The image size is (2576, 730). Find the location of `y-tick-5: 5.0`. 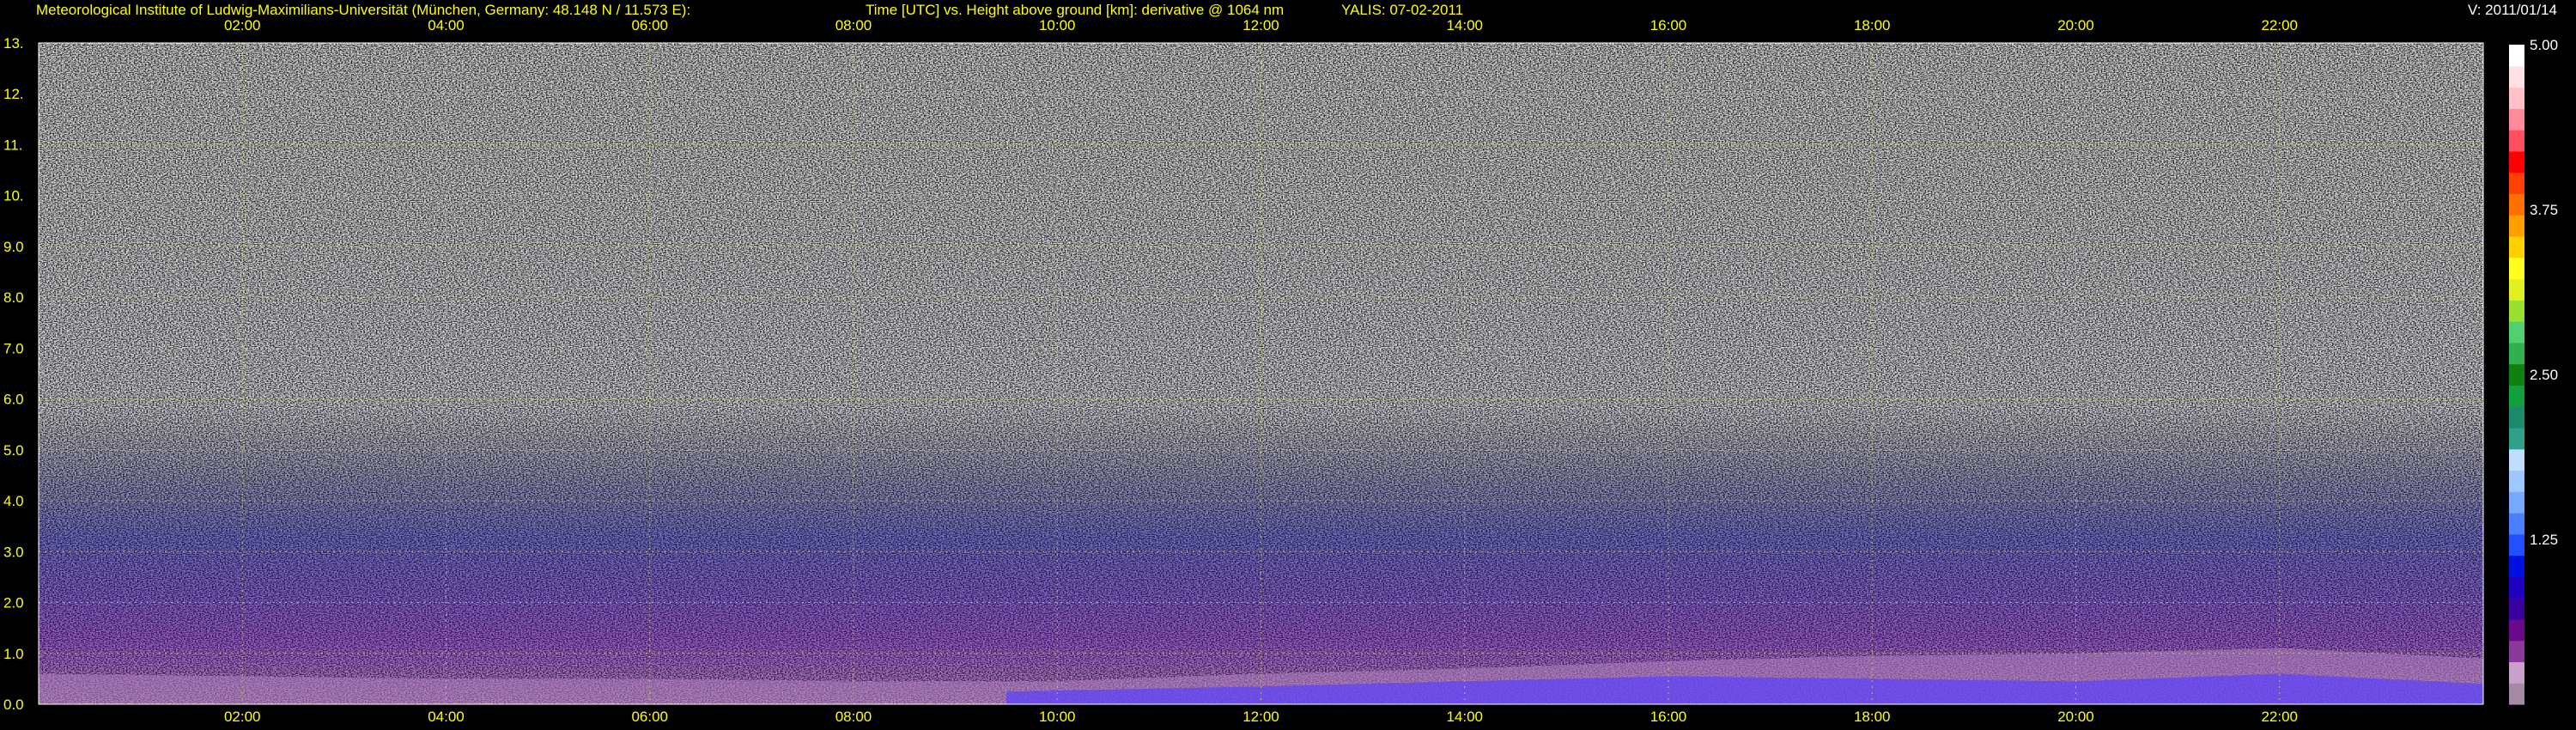

y-tick-5: 5.0 is located at coordinates (13, 450).